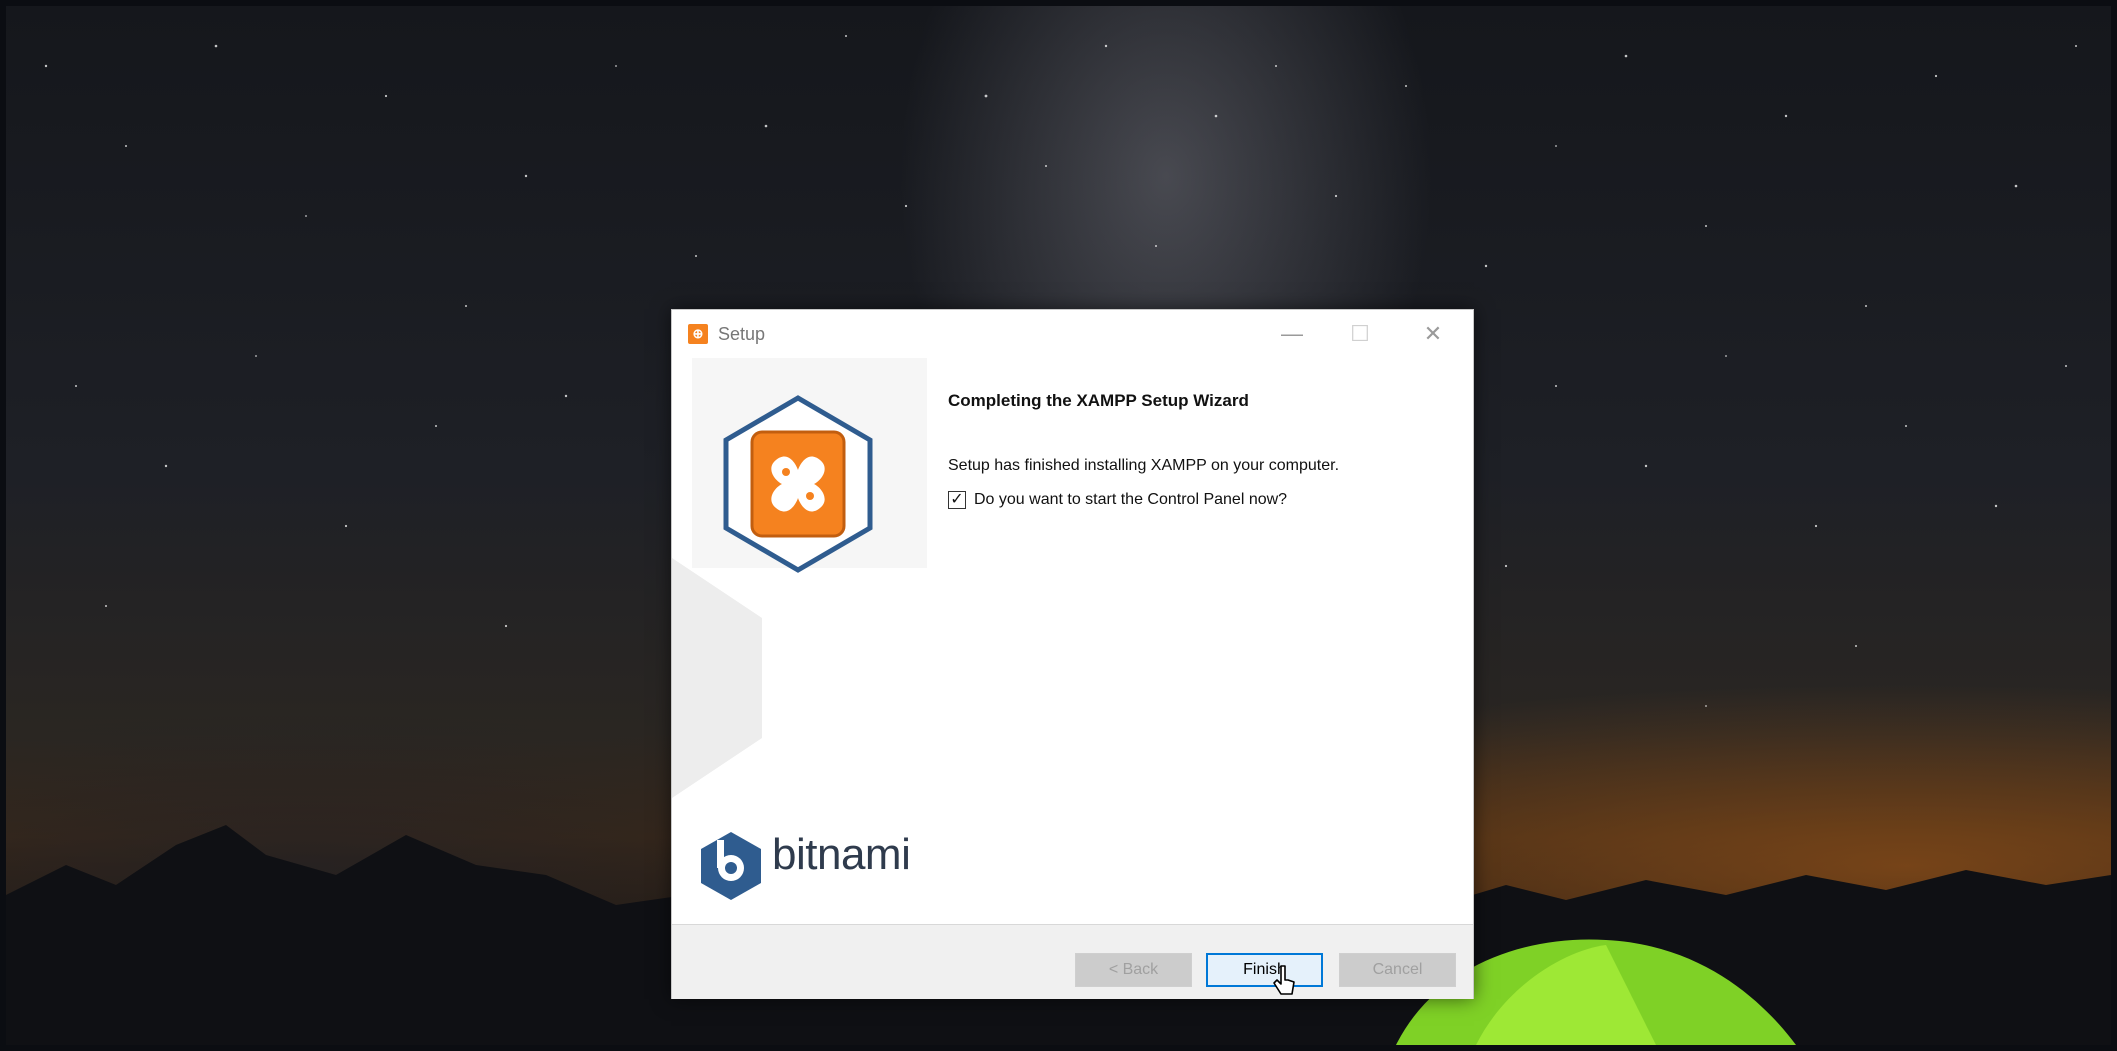 This screenshot has width=2117, height=1051. Describe the element at coordinates (1433, 334) in the screenshot. I see `close-icon: ✕` at that location.